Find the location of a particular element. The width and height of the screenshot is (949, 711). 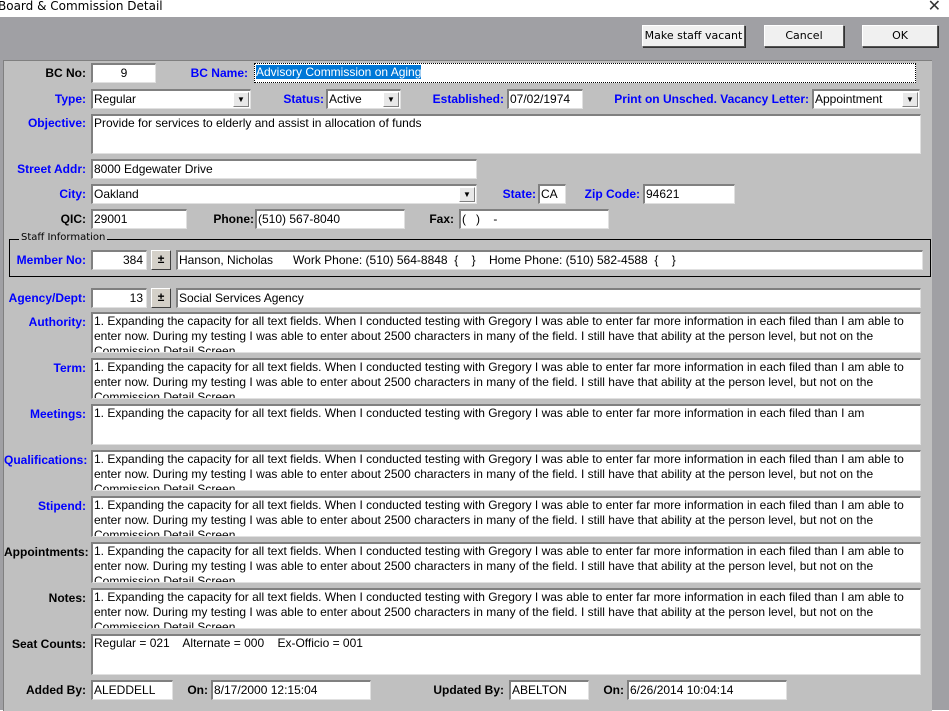

cancel-button: Cancel is located at coordinates (804, 36).